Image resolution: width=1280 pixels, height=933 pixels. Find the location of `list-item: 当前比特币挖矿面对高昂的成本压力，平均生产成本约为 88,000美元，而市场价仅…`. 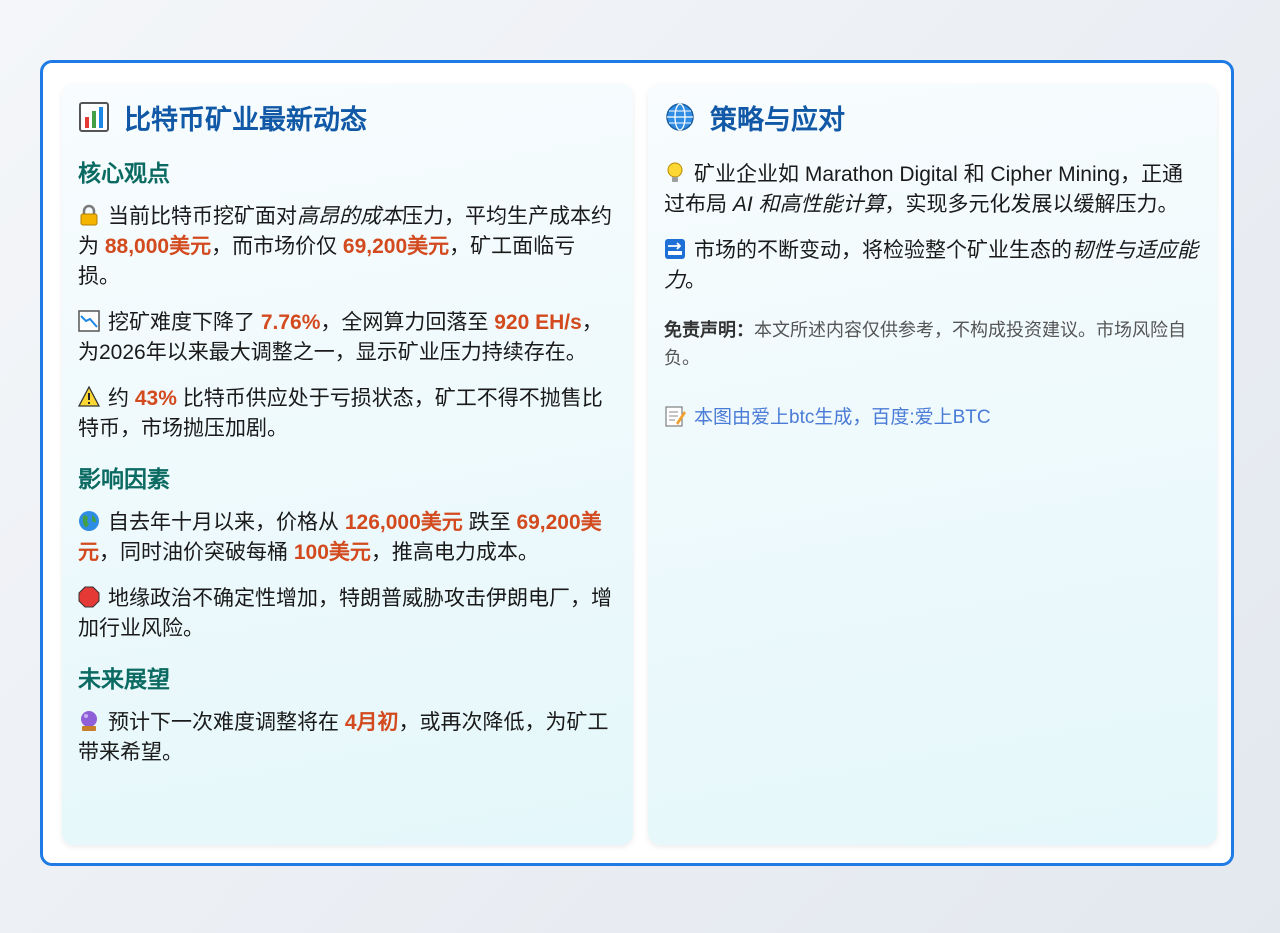

list-item: 当前比特币挖矿面对高昂的成本压力，平均生产成本约为 88,000美元，而市场价仅… is located at coordinates (345, 246).